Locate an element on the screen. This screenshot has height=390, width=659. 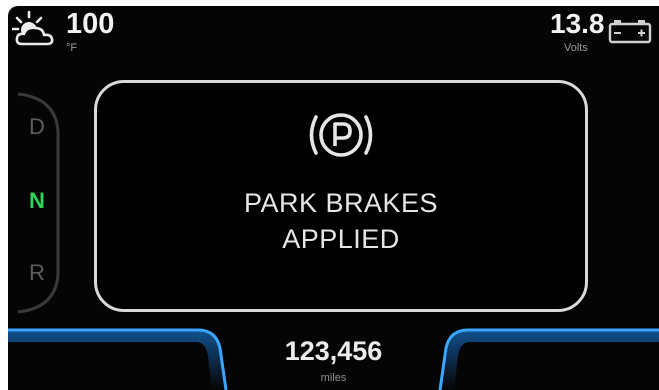
gear-neutral: N is located at coordinates (37, 200).